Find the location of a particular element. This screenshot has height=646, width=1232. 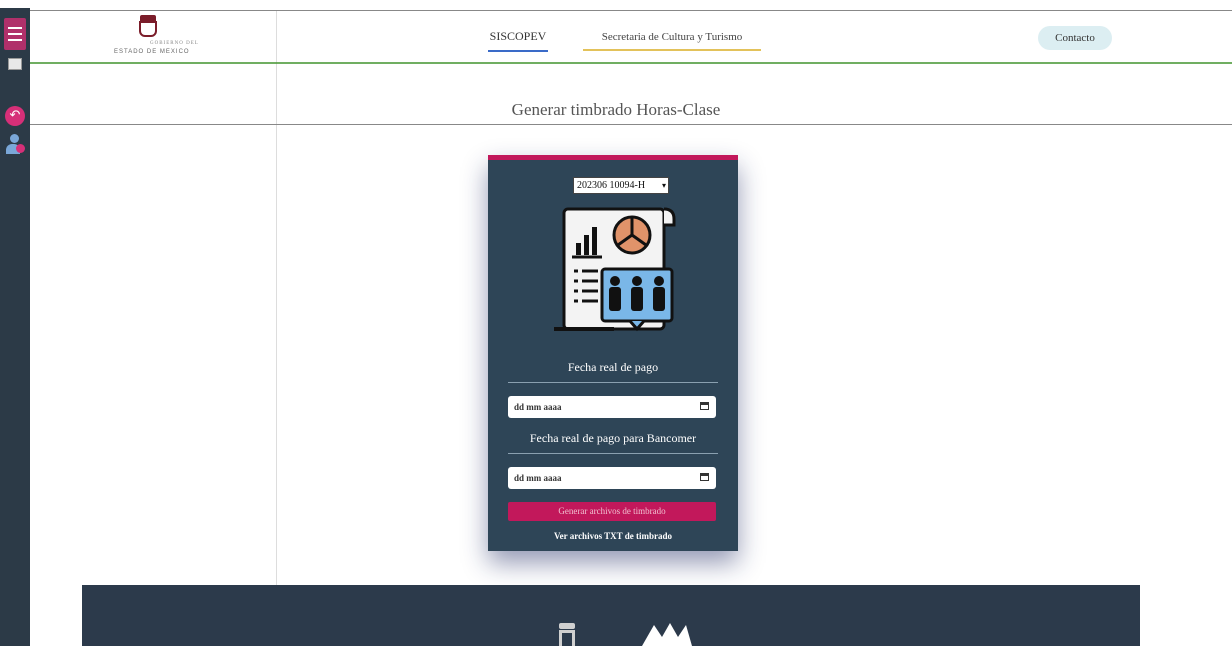

report-illustration-icon is located at coordinates (615, 269).